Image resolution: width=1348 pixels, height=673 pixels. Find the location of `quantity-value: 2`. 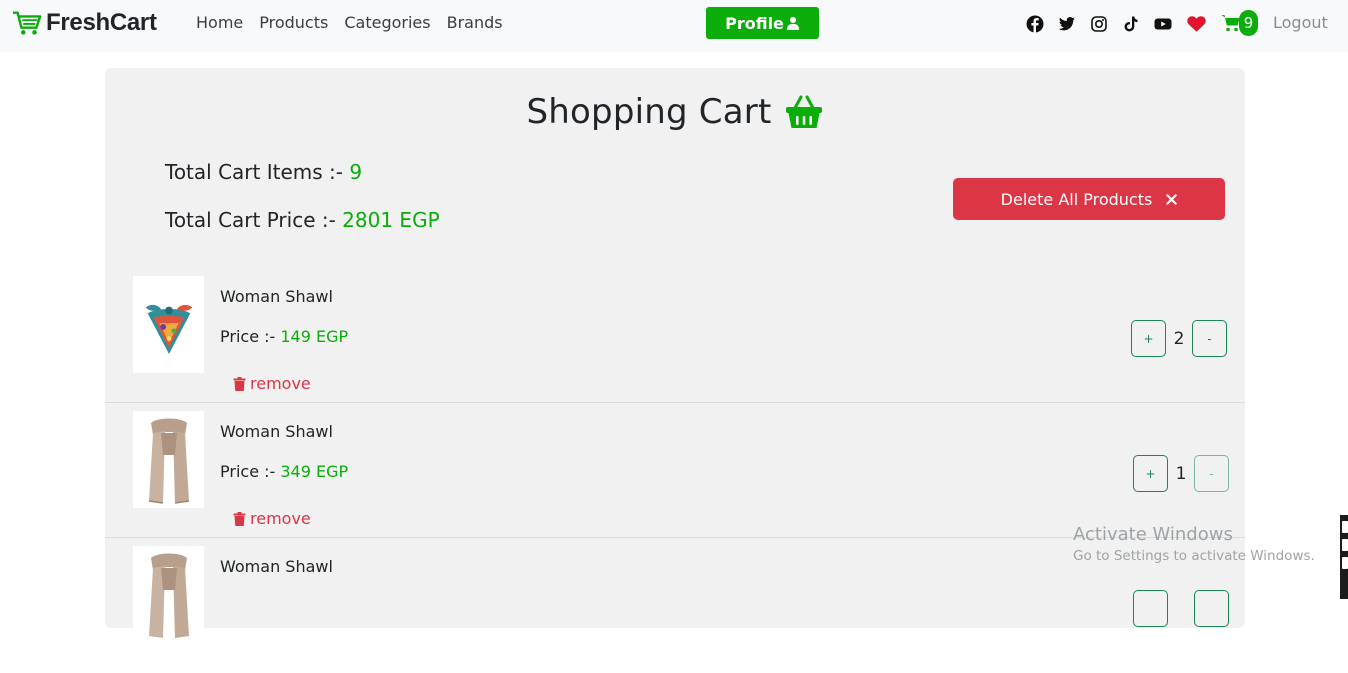

quantity-value: 2 is located at coordinates (1179, 338).